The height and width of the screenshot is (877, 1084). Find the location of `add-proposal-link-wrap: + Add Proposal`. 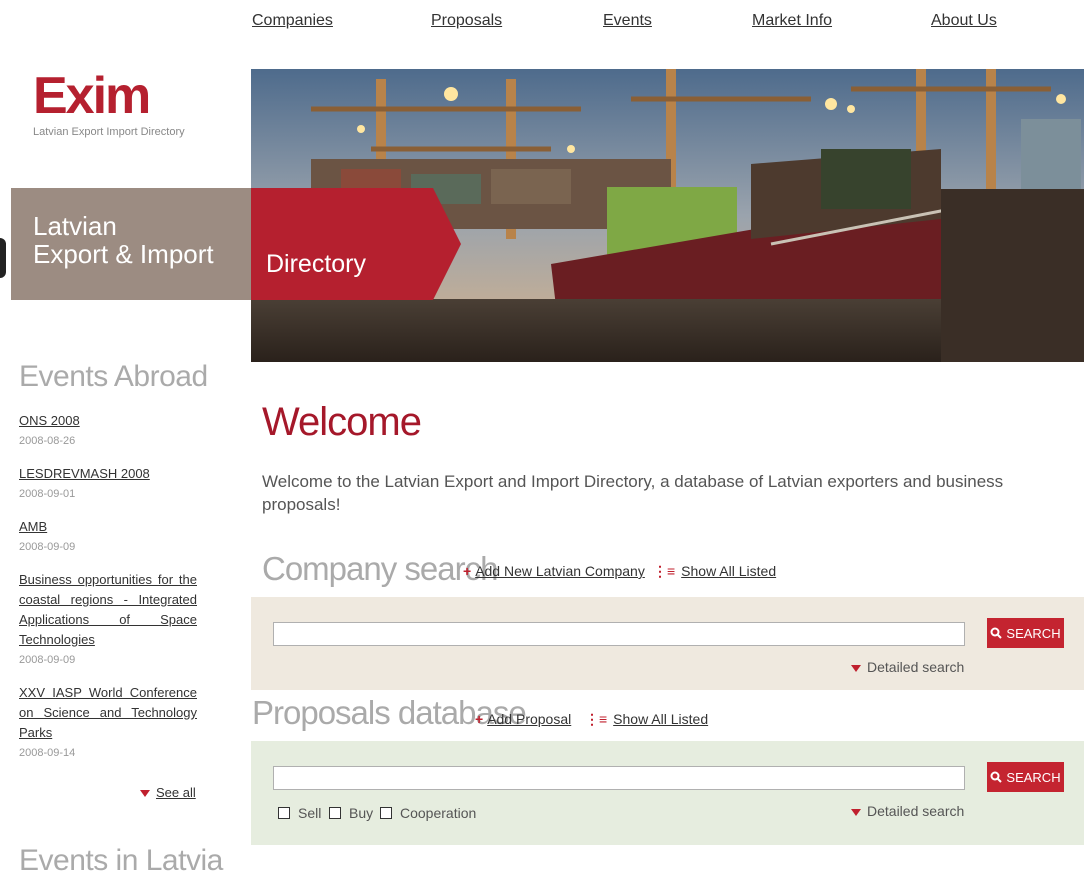

add-proposal-link-wrap: + Add Proposal is located at coordinates (523, 719).